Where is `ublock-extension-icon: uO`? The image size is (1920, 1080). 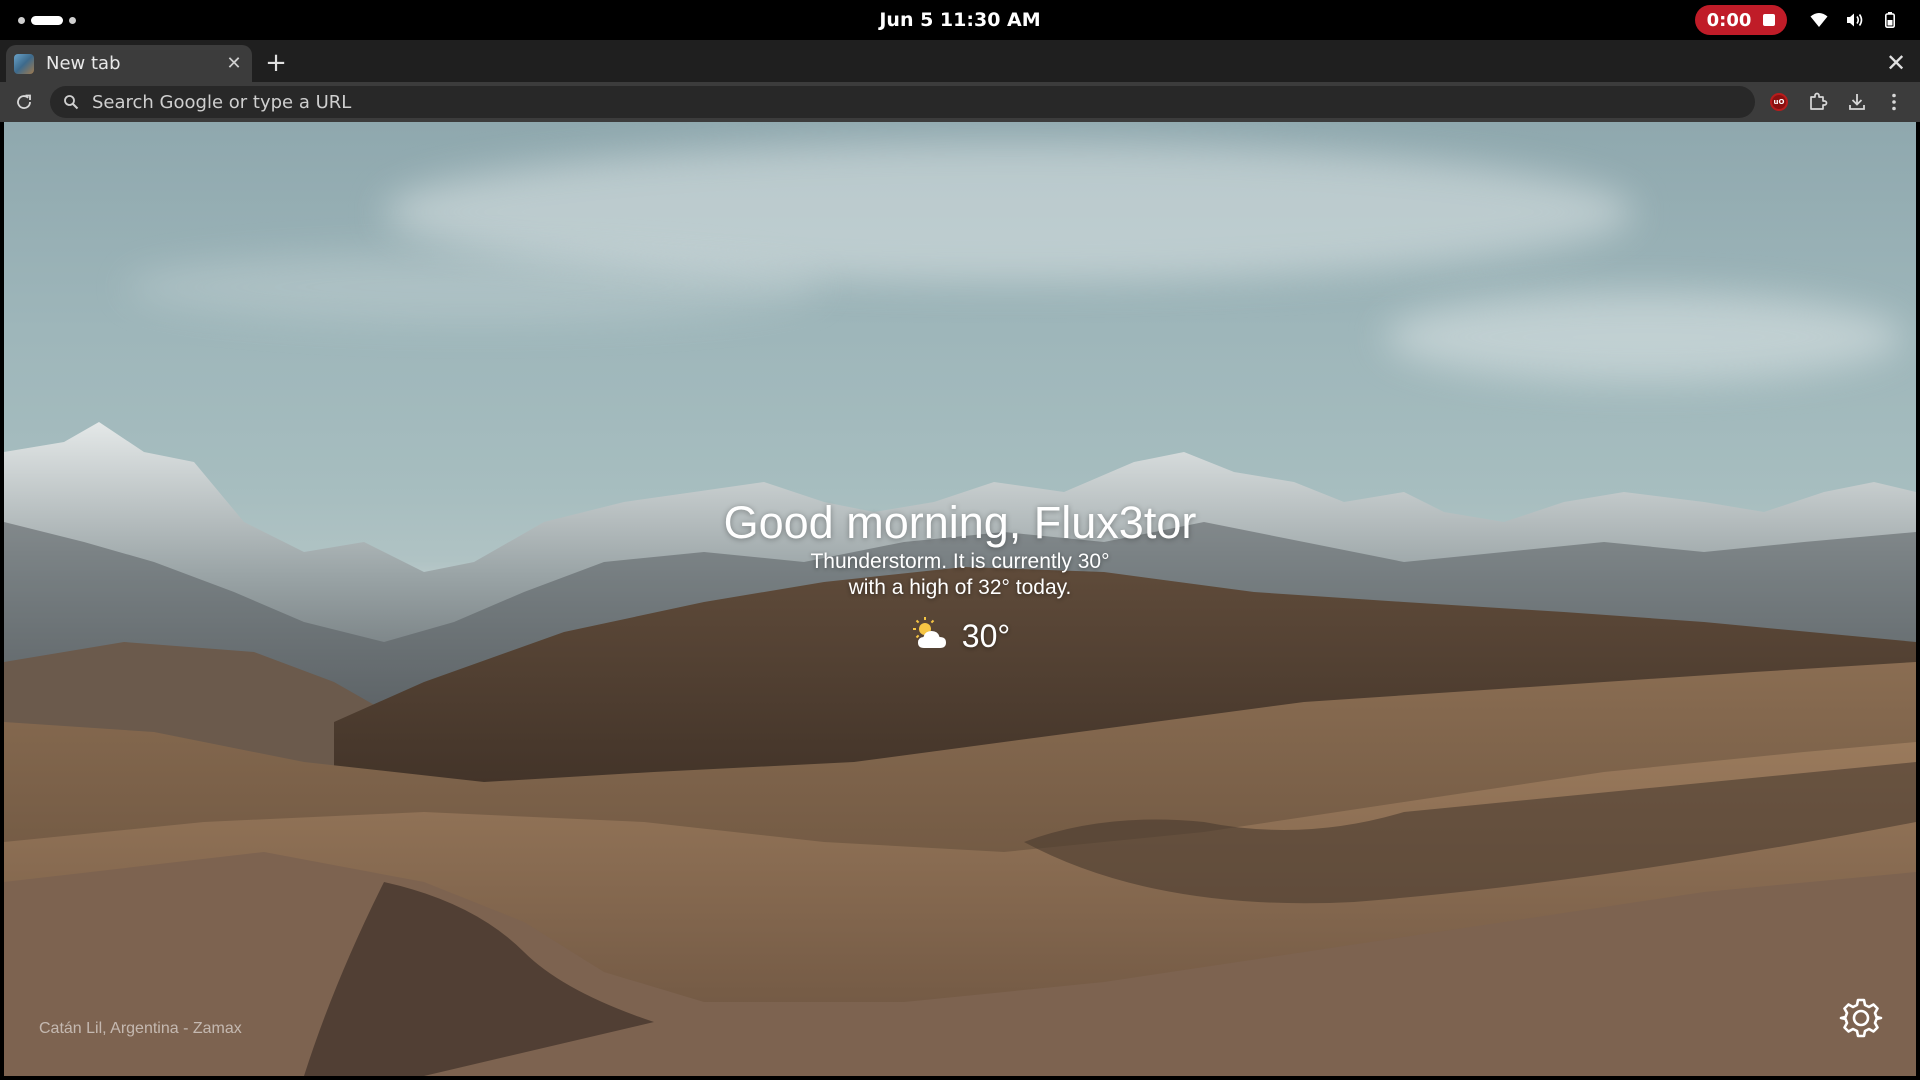 ublock-extension-icon: uO is located at coordinates (1779, 102).